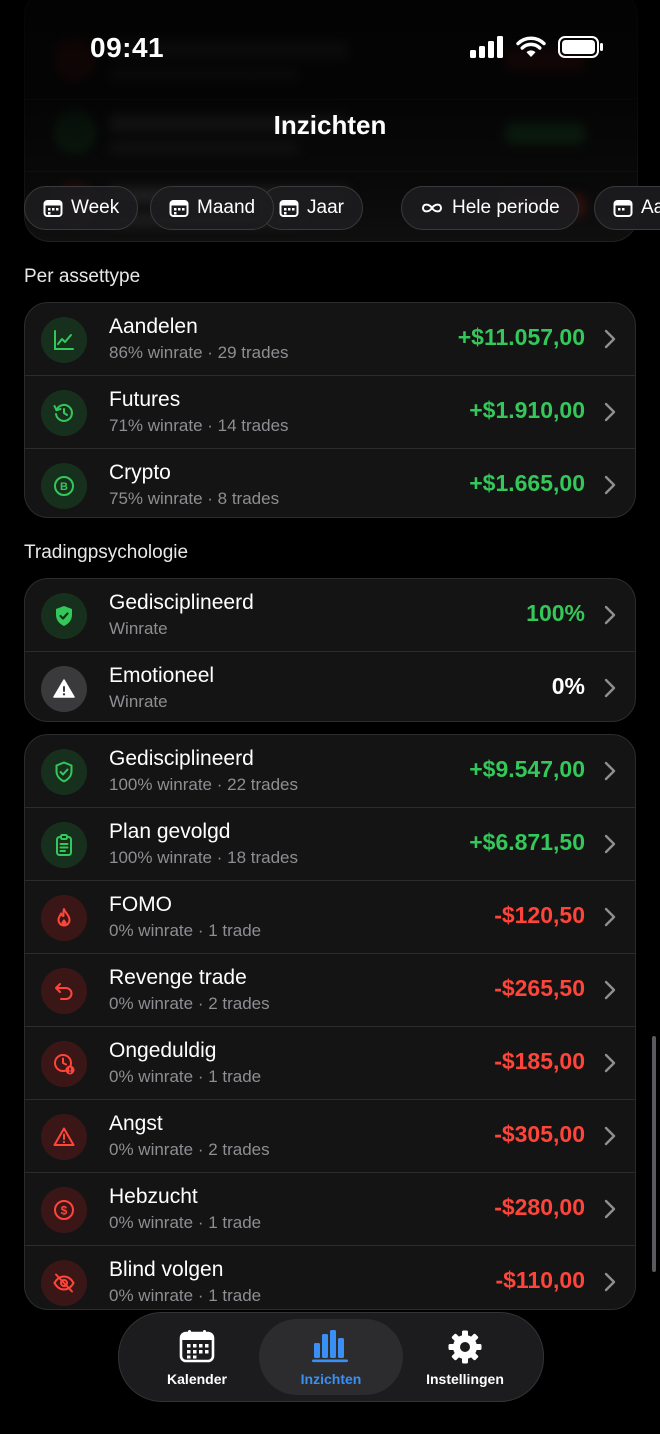 Image resolution: width=660 pixels, height=1434 pixels. What do you see at coordinates (64, 1064) in the screenshot?
I see `clock-alert-icon` at bounding box center [64, 1064].